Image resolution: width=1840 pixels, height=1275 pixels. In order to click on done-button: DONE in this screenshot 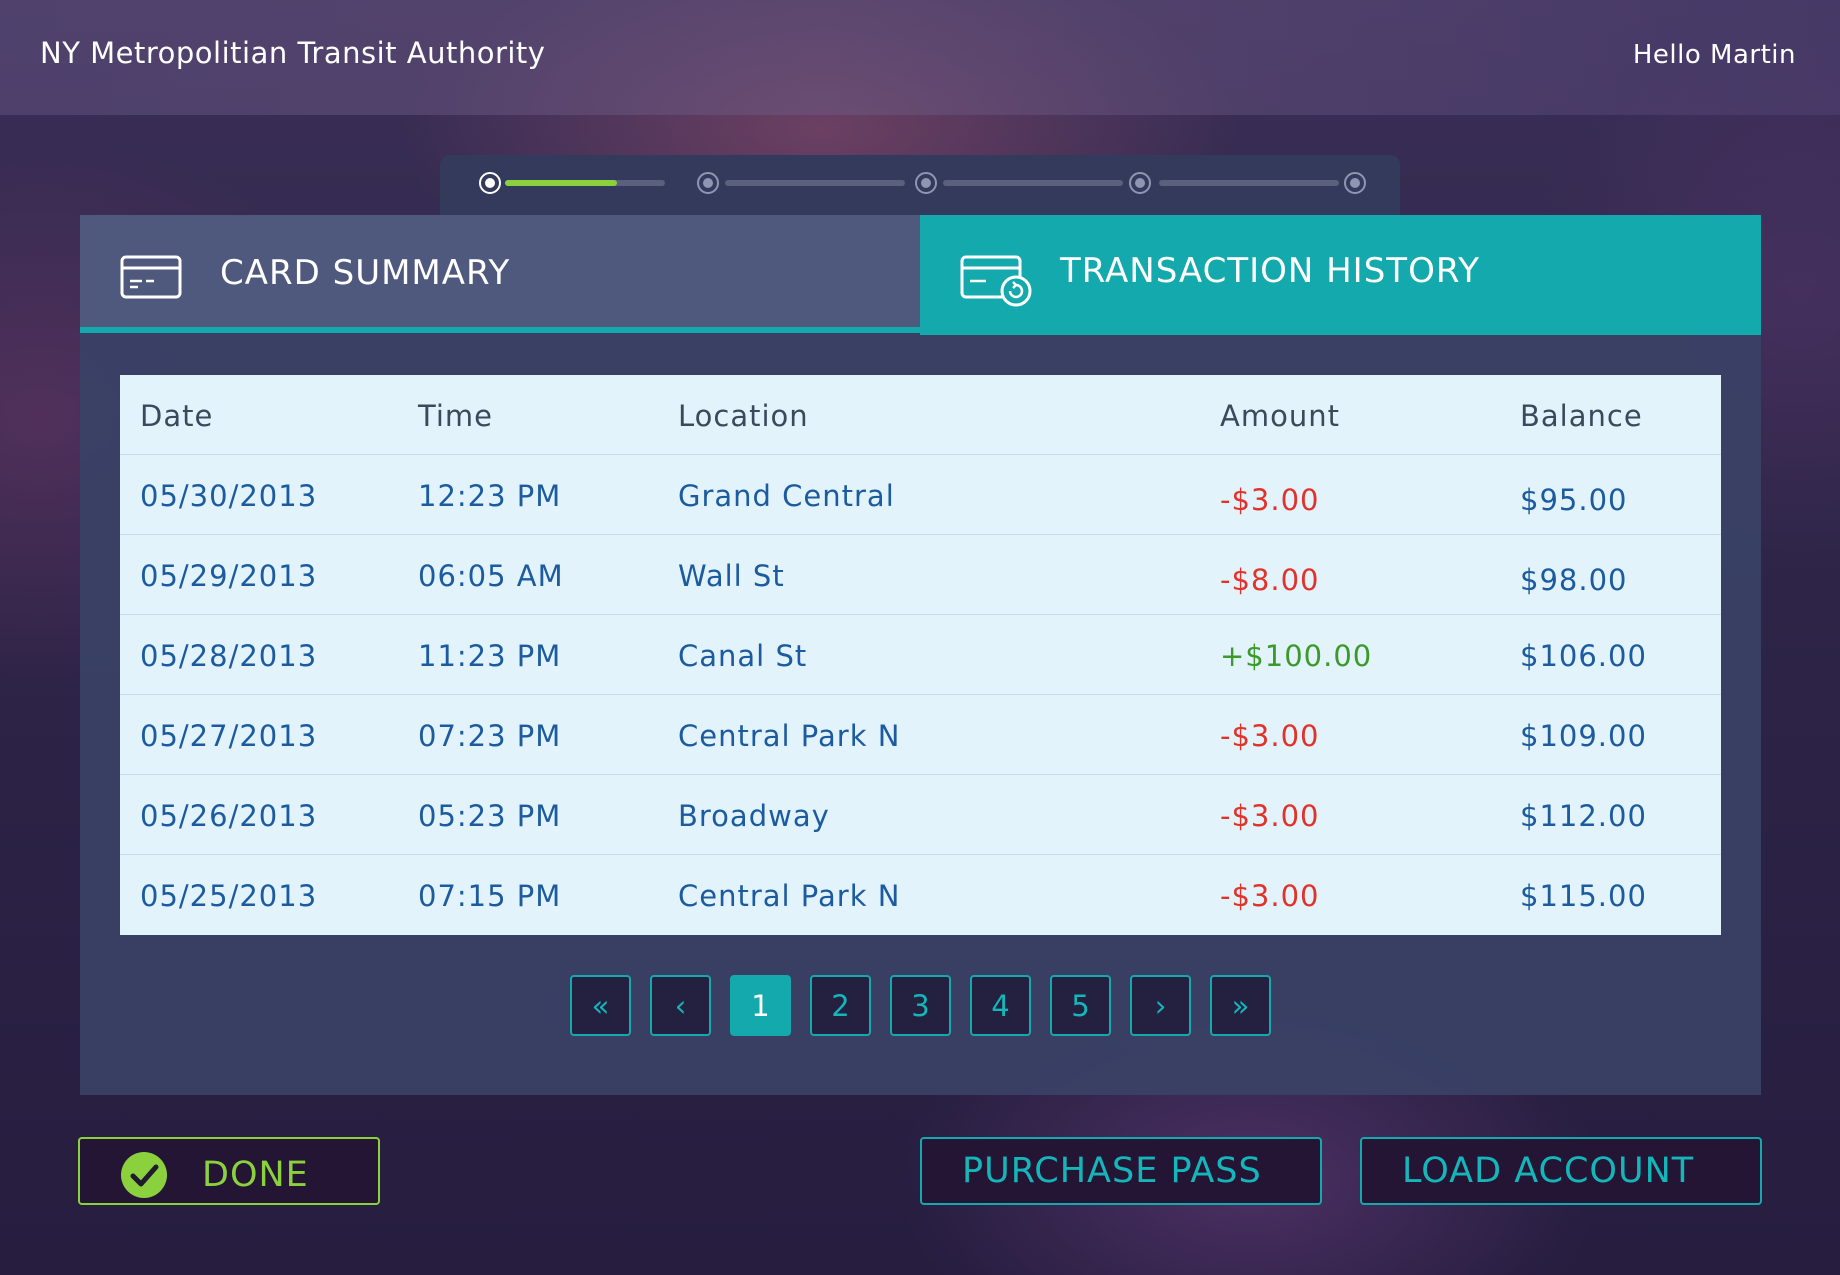, I will do `click(229, 1171)`.